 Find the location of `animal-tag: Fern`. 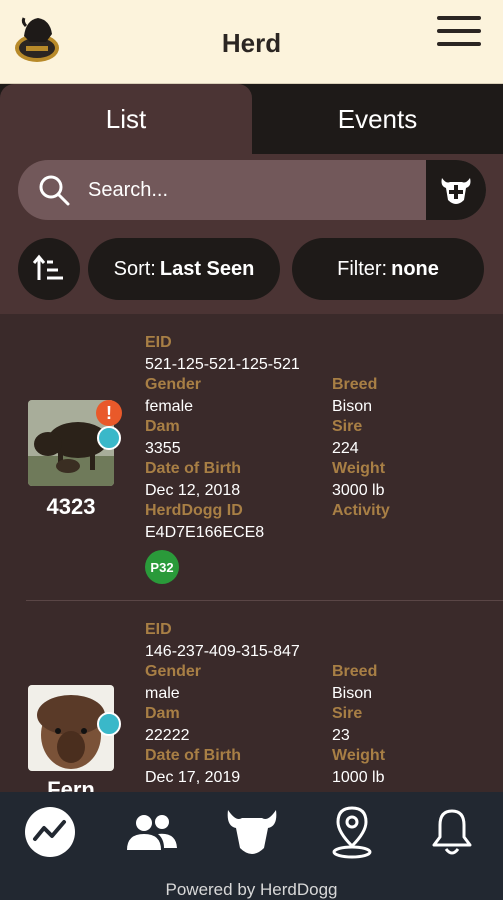

animal-tag: Fern is located at coordinates (71, 784).